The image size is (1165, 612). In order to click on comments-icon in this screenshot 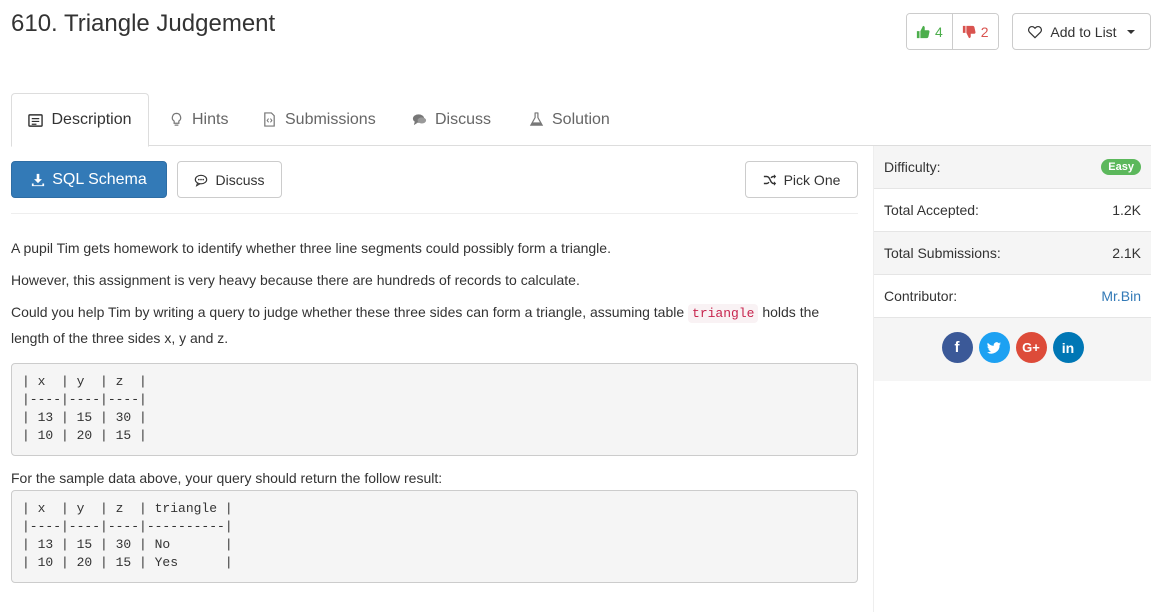, I will do `click(419, 120)`.